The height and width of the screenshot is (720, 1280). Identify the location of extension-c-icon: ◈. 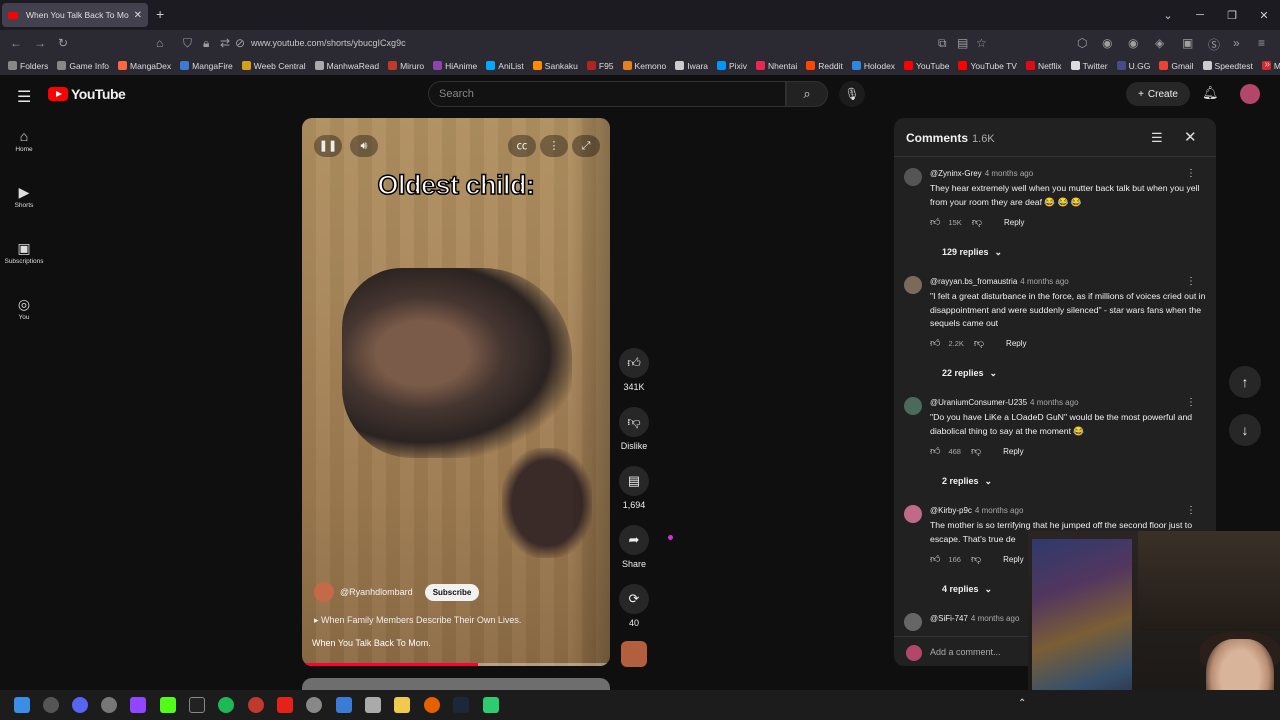
(1159, 43).